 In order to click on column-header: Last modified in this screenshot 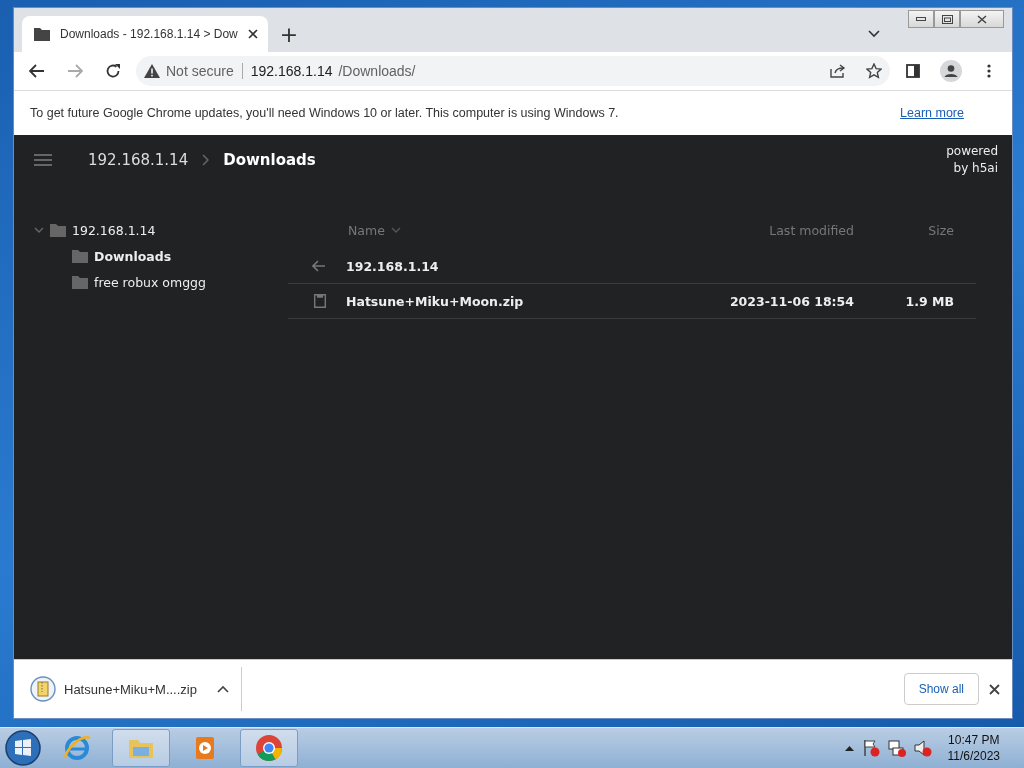, I will do `click(769, 230)`.